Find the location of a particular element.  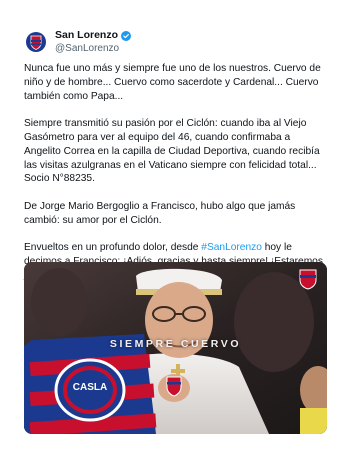

media-overlay-caption: SIEMPRE CUERVO is located at coordinates (175, 344).